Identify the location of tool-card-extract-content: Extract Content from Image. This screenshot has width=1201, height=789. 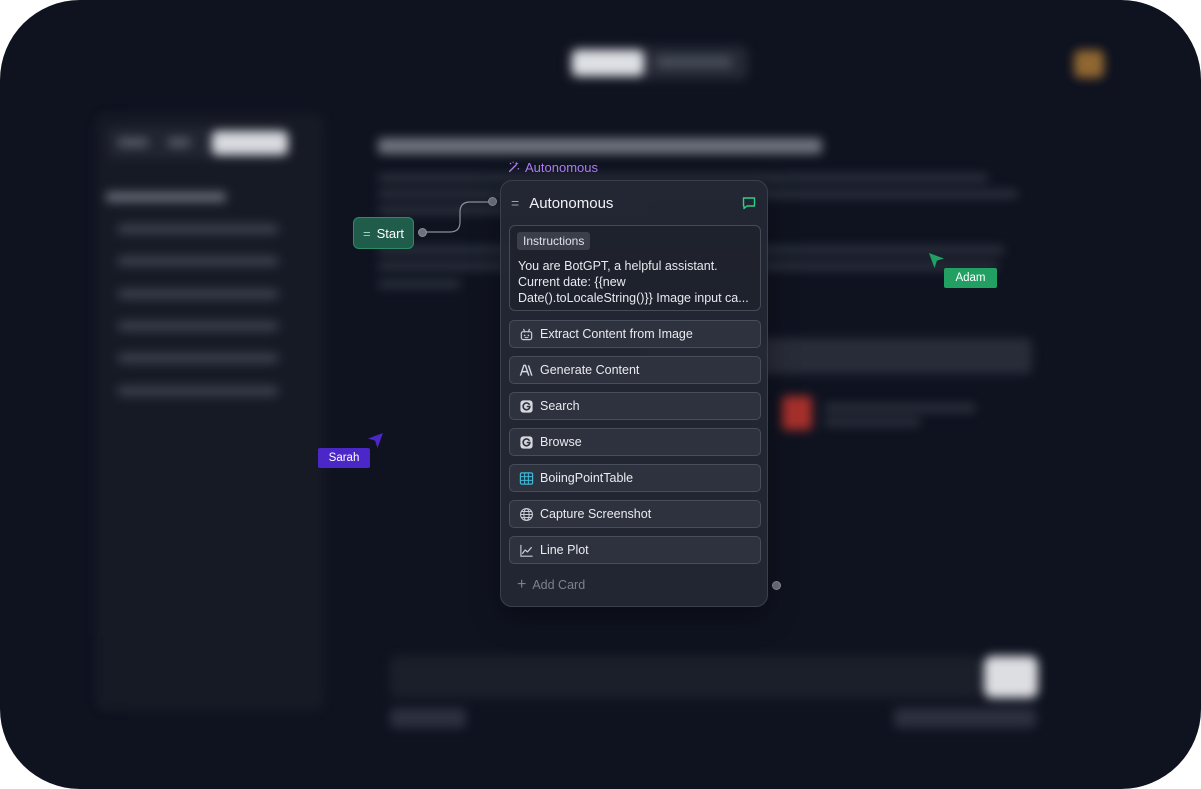
(635, 334).